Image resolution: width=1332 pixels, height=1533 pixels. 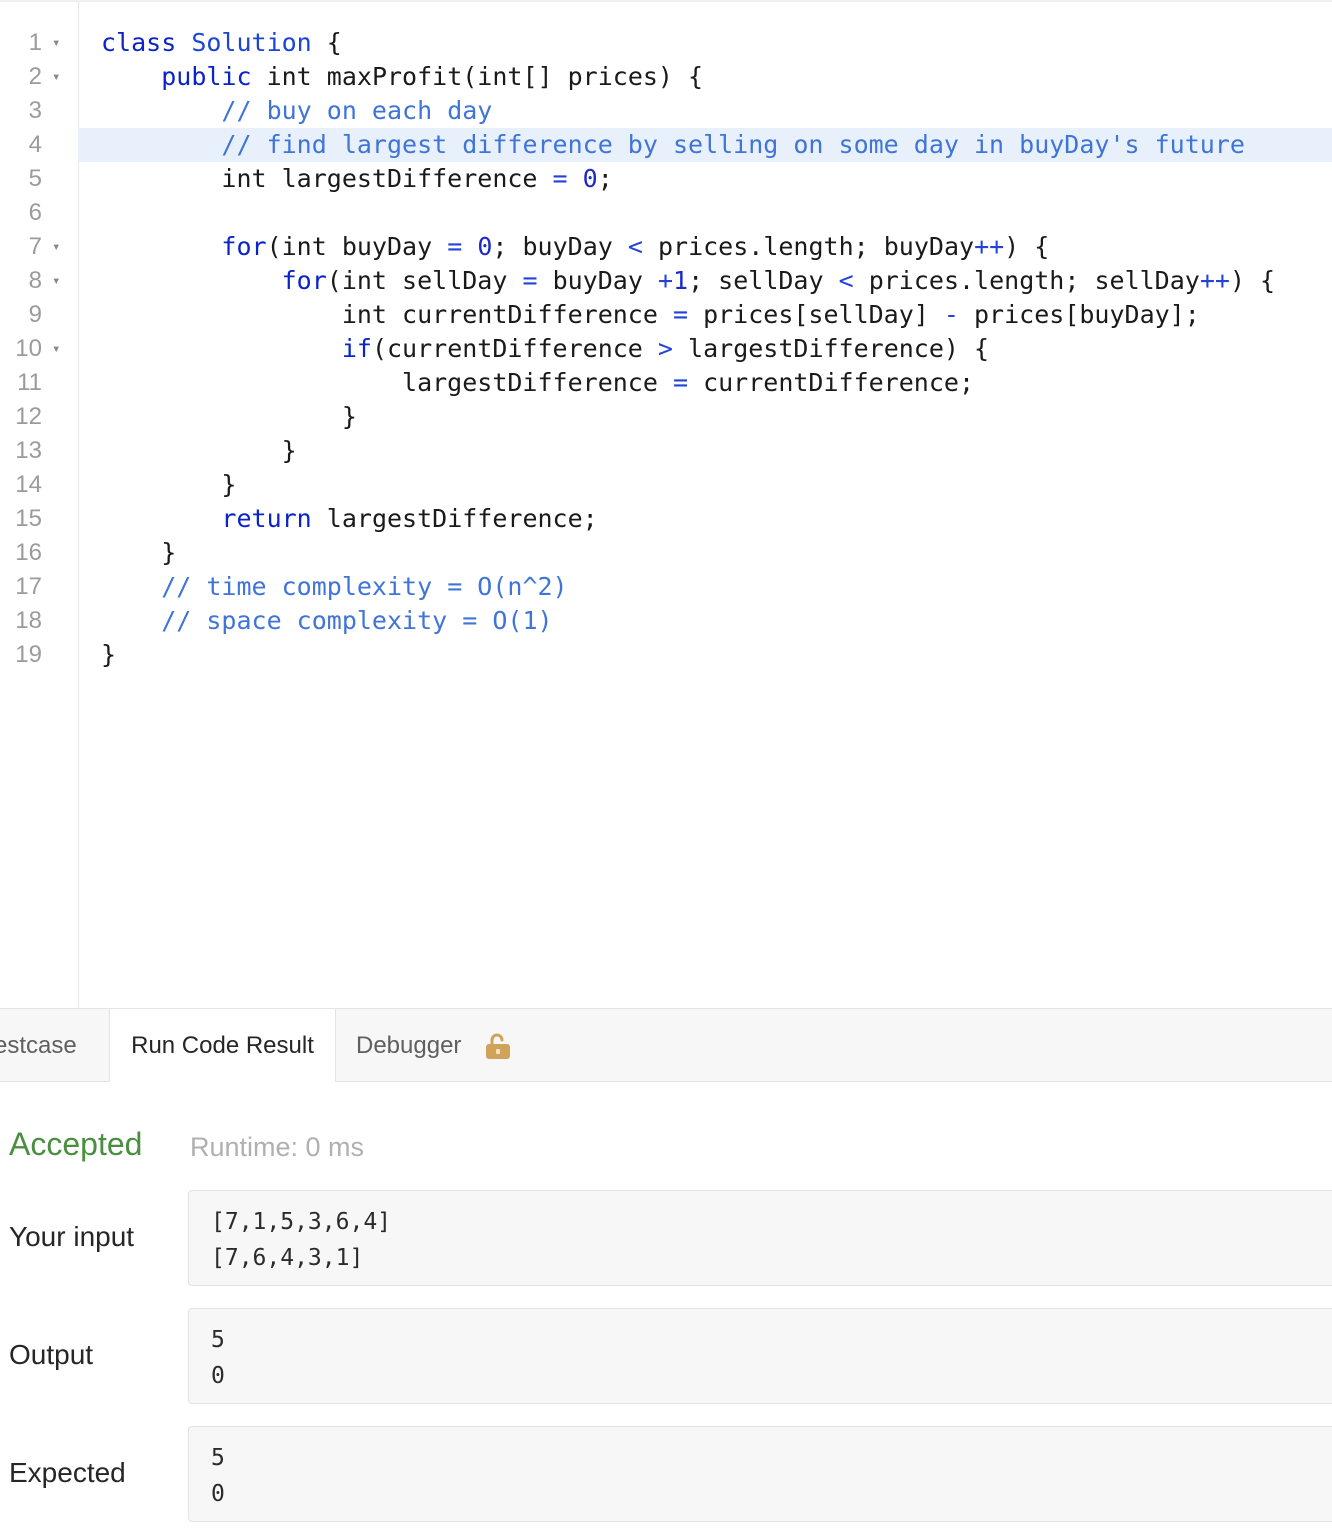 I want to click on line-number-area: 4, so click(x=39, y=145).